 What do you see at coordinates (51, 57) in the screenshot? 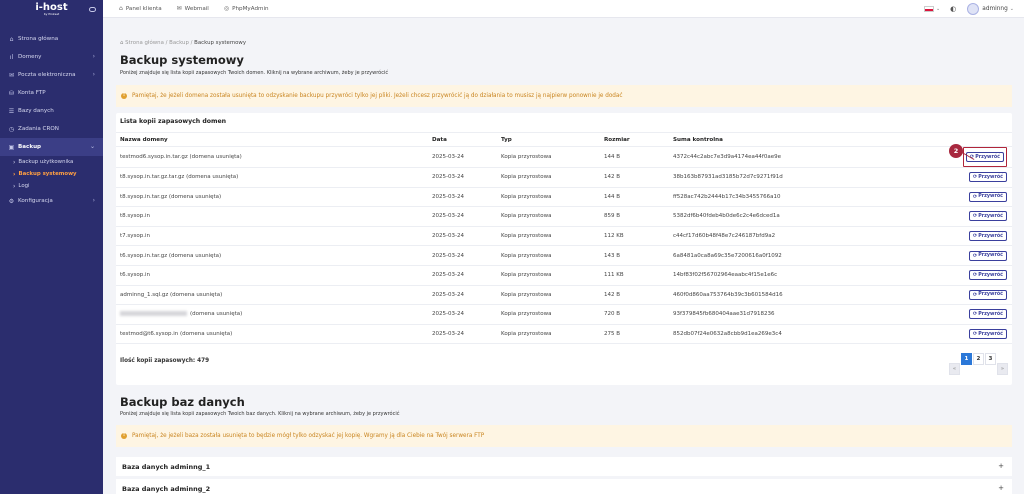
I see `sidebar-item-domains: ıl Domeny ›` at bounding box center [51, 57].